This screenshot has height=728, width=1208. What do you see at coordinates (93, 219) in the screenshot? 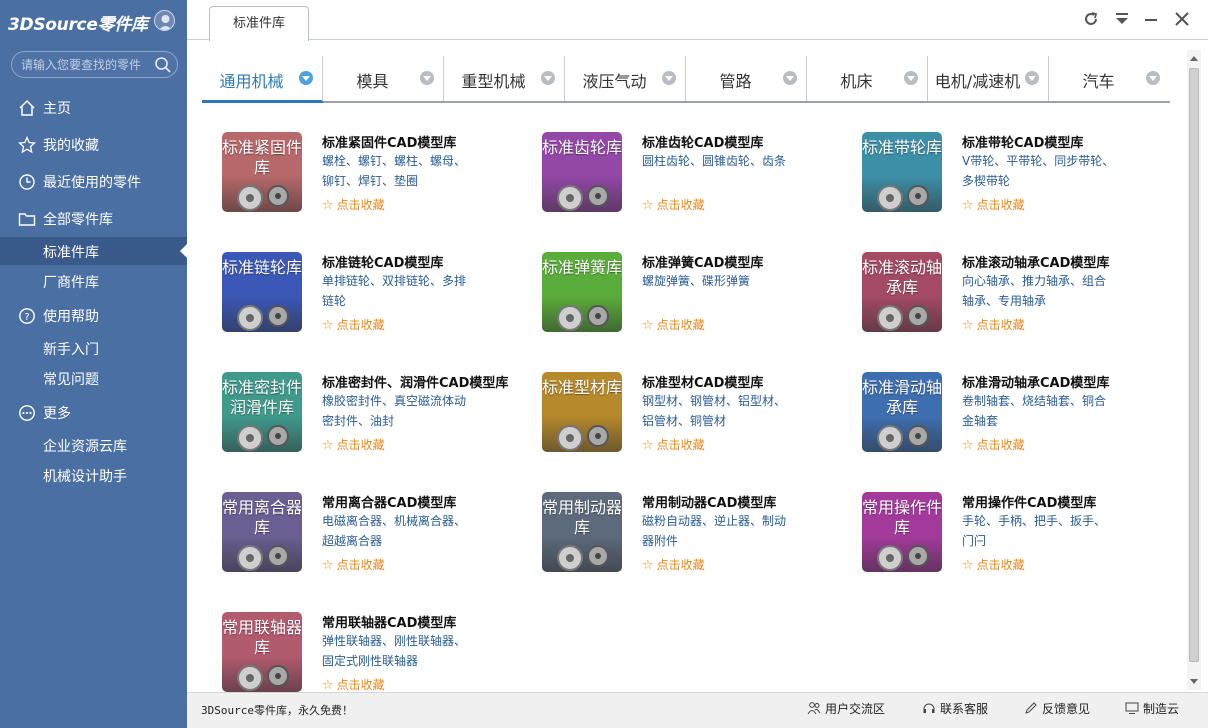
I see `nav-all-parts: 全部零件库` at bounding box center [93, 219].